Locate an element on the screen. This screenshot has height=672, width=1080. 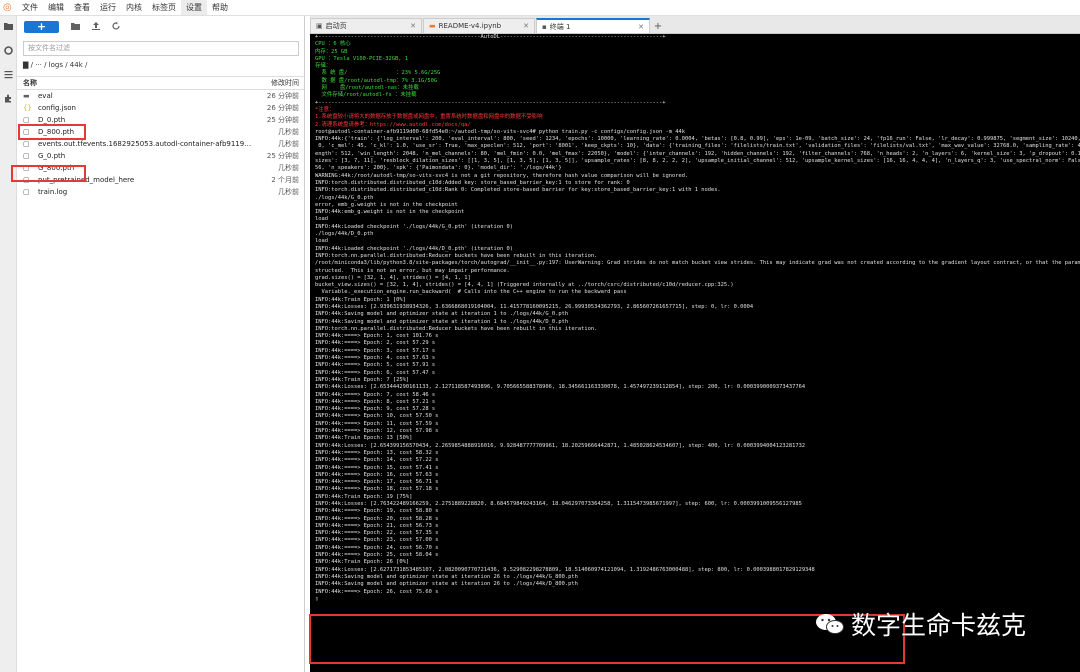
file-modified: 2 个月前 is located at coordinates (285, 180).